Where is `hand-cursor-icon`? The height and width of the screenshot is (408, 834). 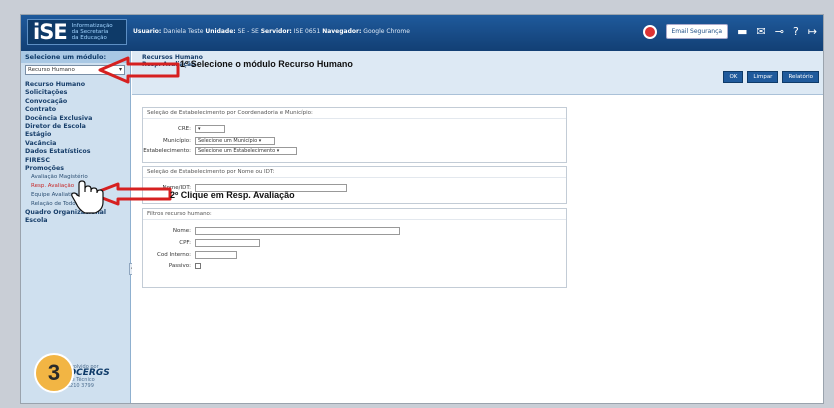
hand-cursor-icon is located at coordinates (87, 197).